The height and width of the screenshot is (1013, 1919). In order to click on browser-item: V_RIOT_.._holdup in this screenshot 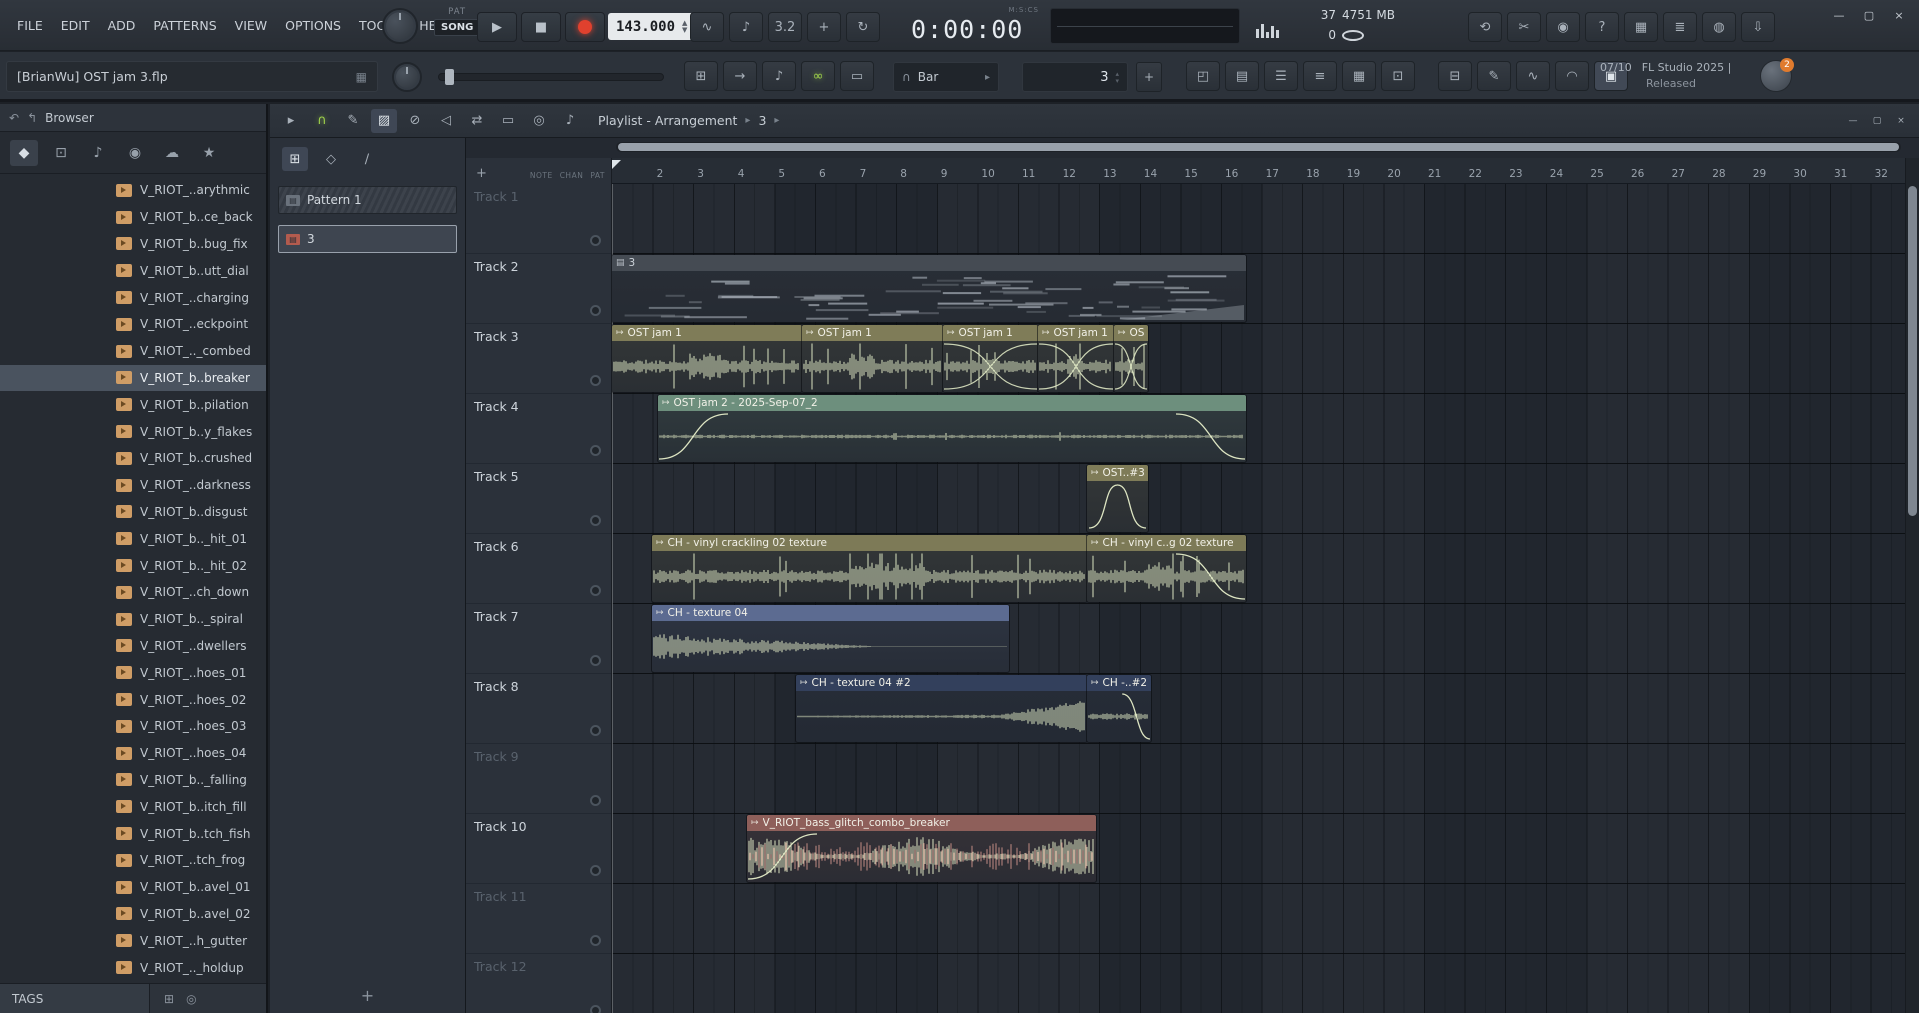, I will do `click(133, 967)`.